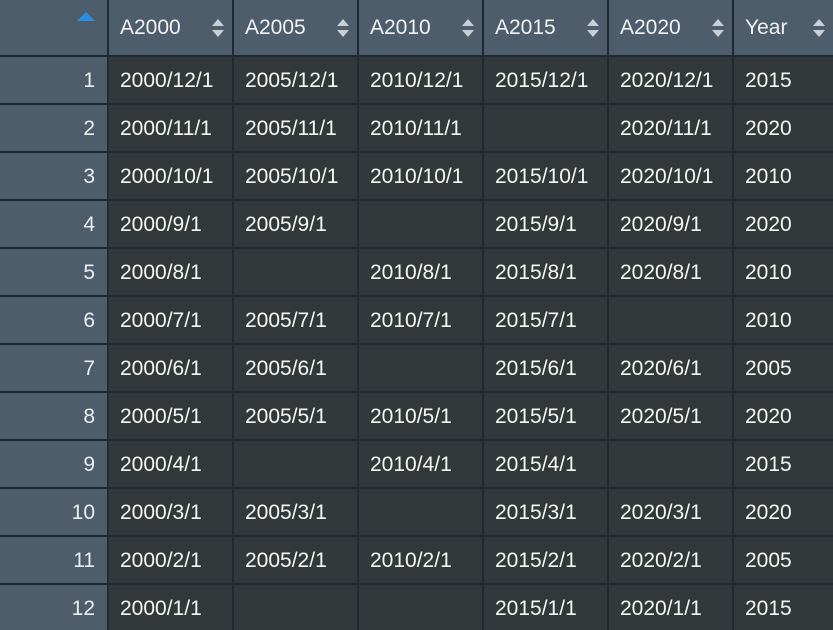  I want to click on cell-a2005: 2005/6/1, so click(296, 368).